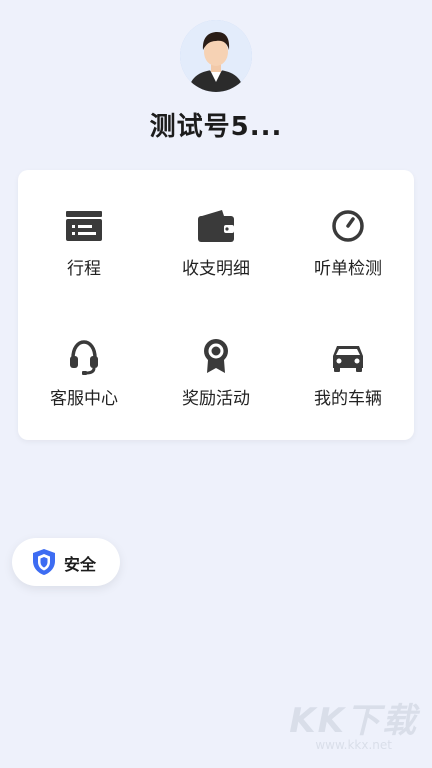 The image size is (432, 768). I want to click on car-icon, so click(348, 356).